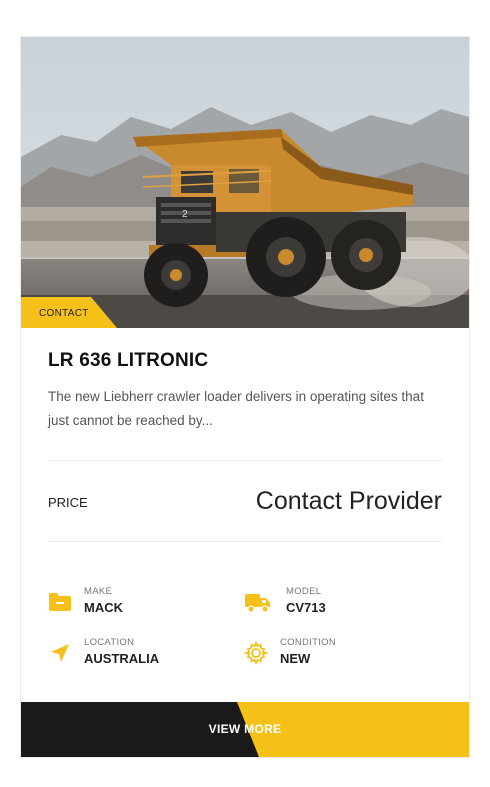 This screenshot has width=490, height=787. What do you see at coordinates (295, 658) in the screenshot?
I see `spec-value: NEW` at bounding box center [295, 658].